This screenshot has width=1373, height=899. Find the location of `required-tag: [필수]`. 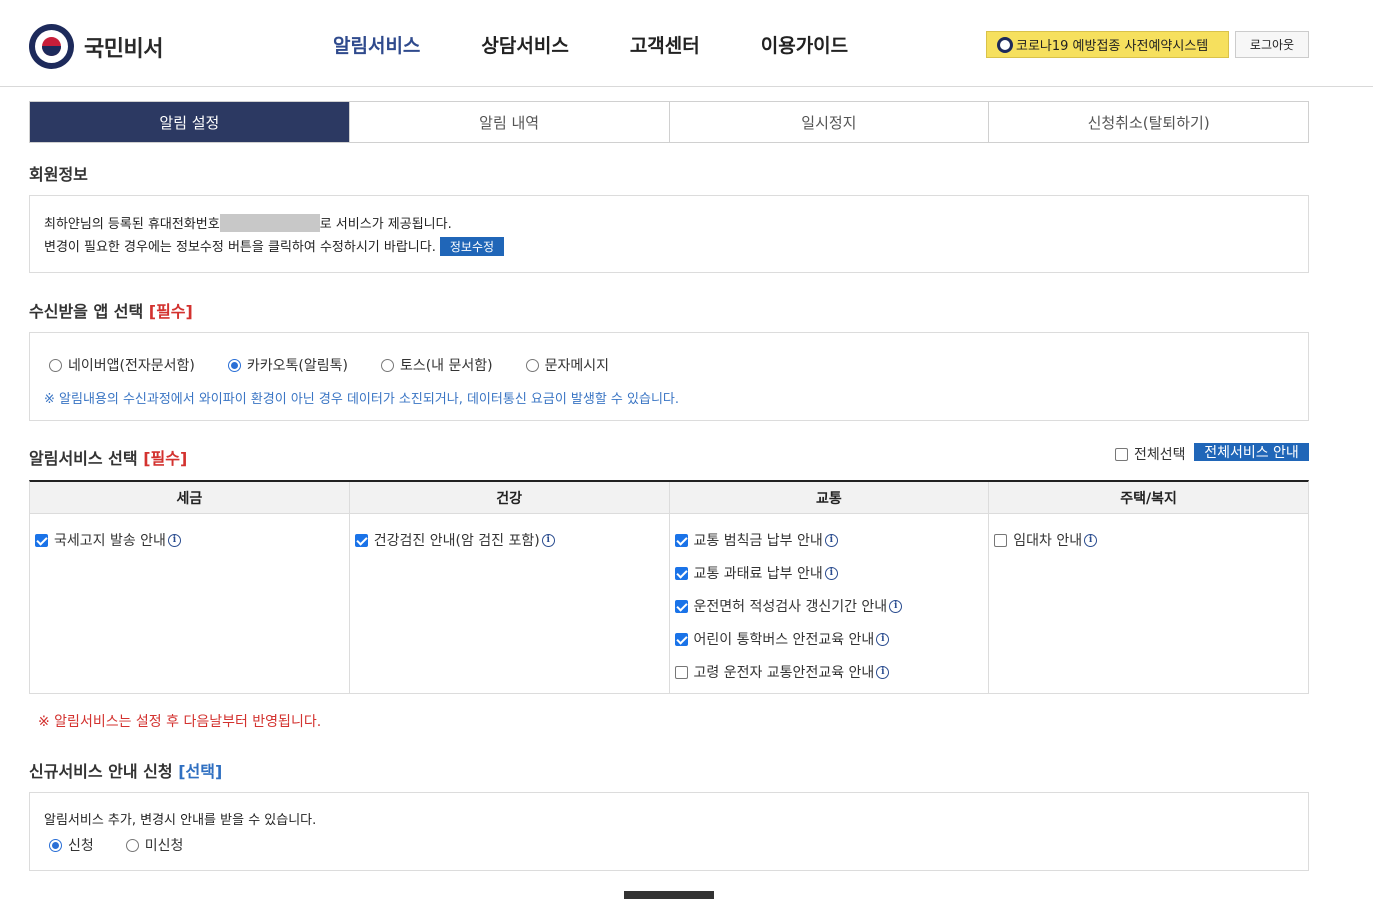

required-tag: [필수] is located at coordinates (165, 458).